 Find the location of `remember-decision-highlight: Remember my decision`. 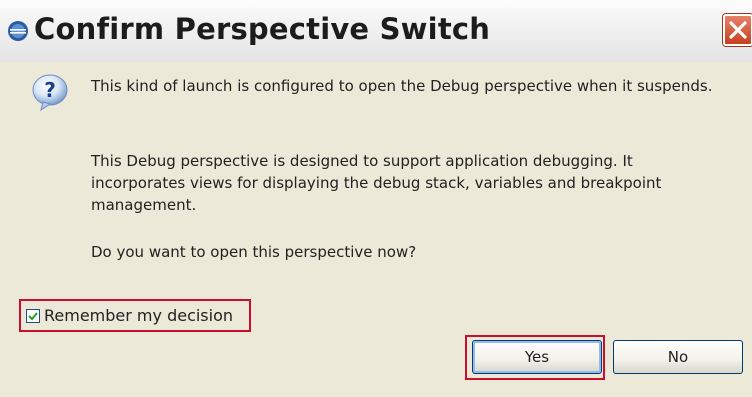

remember-decision-highlight: Remember my decision is located at coordinates (135, 315).